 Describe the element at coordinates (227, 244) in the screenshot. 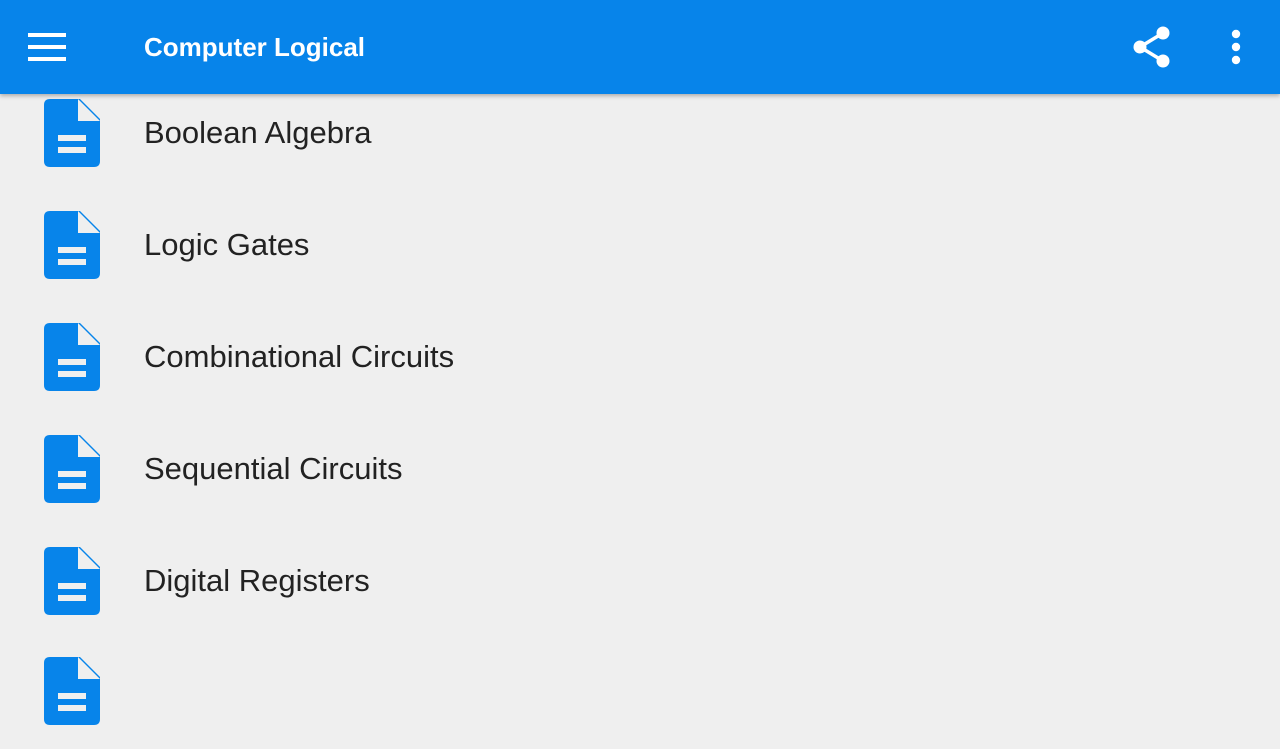

I see `list-item-label: Logic Gates` at that location.